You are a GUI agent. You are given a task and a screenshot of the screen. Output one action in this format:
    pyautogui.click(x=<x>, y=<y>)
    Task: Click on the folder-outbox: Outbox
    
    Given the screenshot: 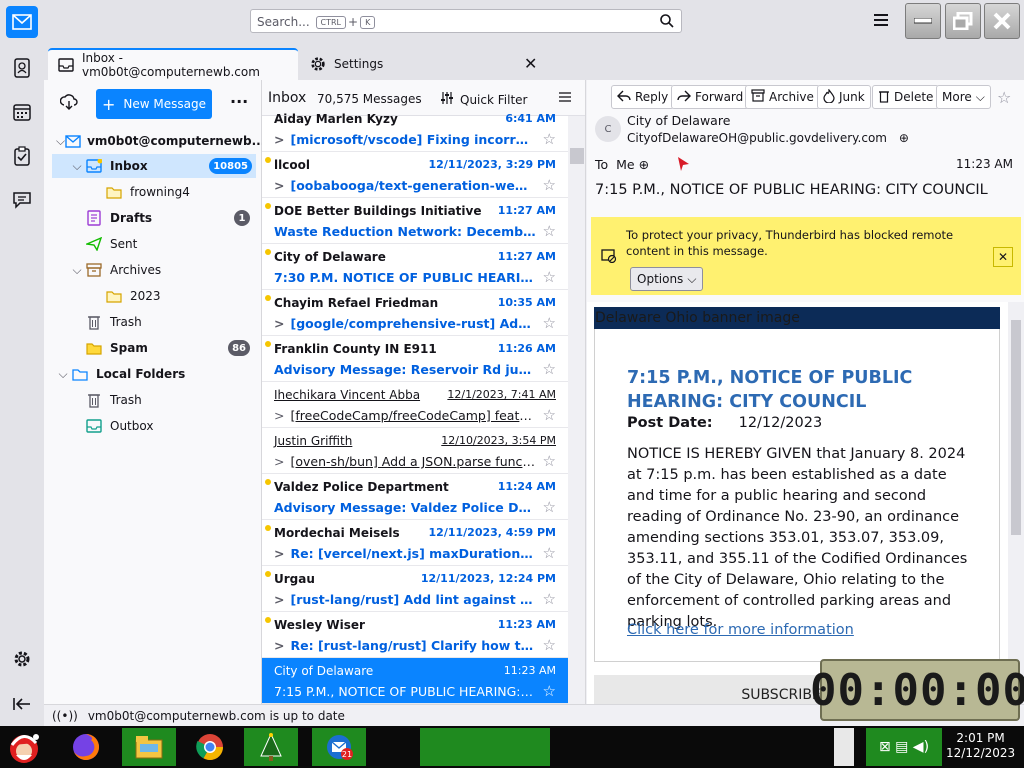 What is the action you would take?
    pyautogui.click(x=167, y=426)
    